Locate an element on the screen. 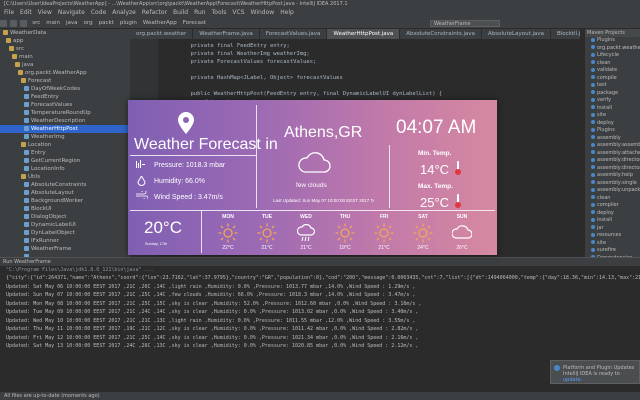  breadcrumb-item: main is located at coordinates (53, 23).